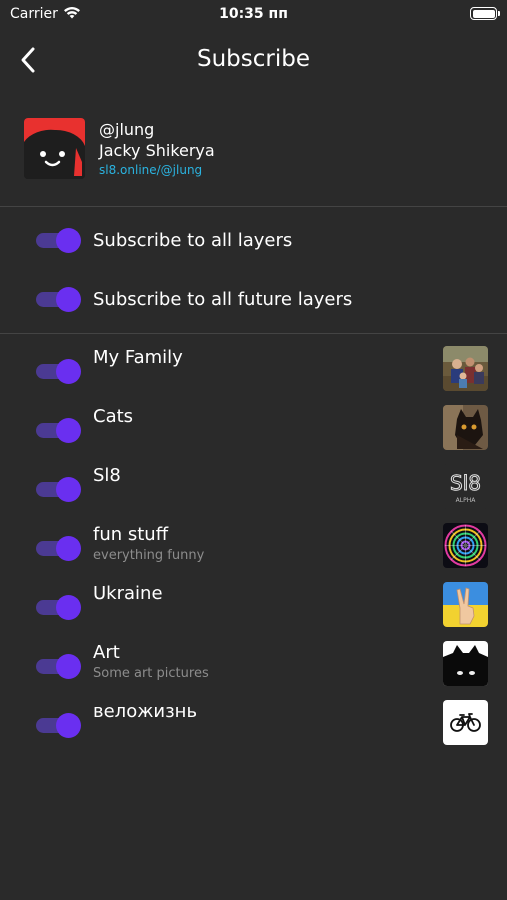  I want to click on layer-title: fun stuff, so click(131, 534).